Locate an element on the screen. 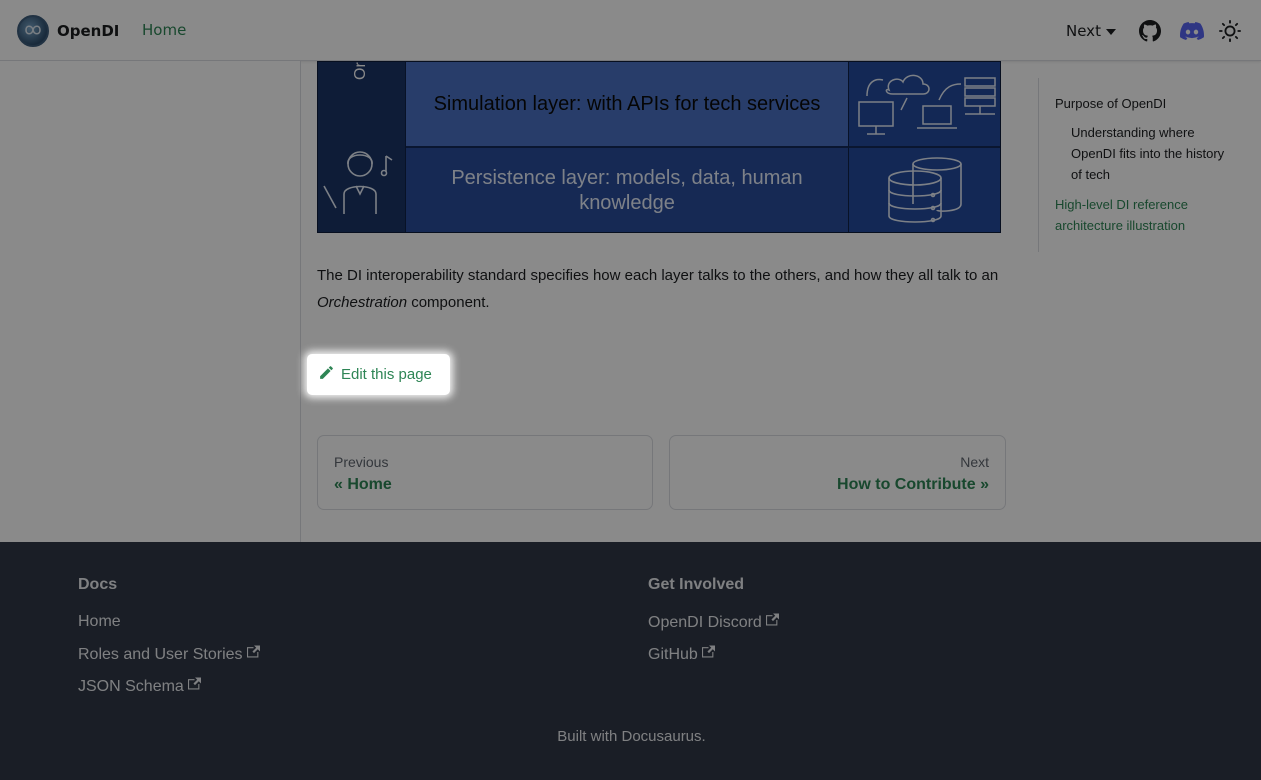  footer-docs-title: Docs is located at coordinates (98, 584).